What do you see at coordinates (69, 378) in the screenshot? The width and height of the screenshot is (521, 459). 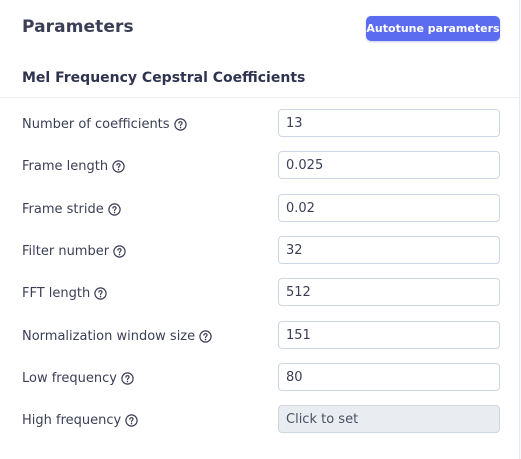 I see `param-label: Low frequency` at bounding box center [69, 378].